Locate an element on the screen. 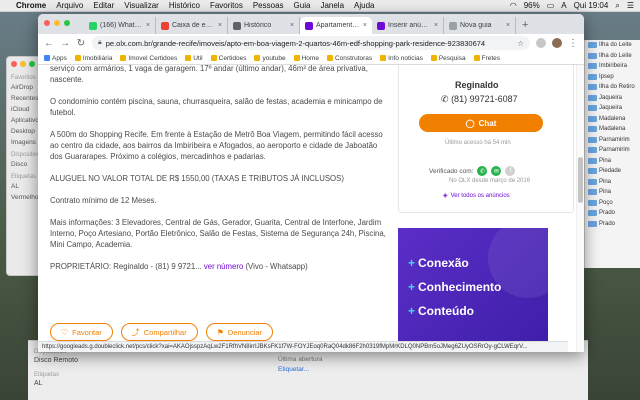 The width and height of the screenshot is (640, 400). back-icon: ← is located at coordinates (49, 43).